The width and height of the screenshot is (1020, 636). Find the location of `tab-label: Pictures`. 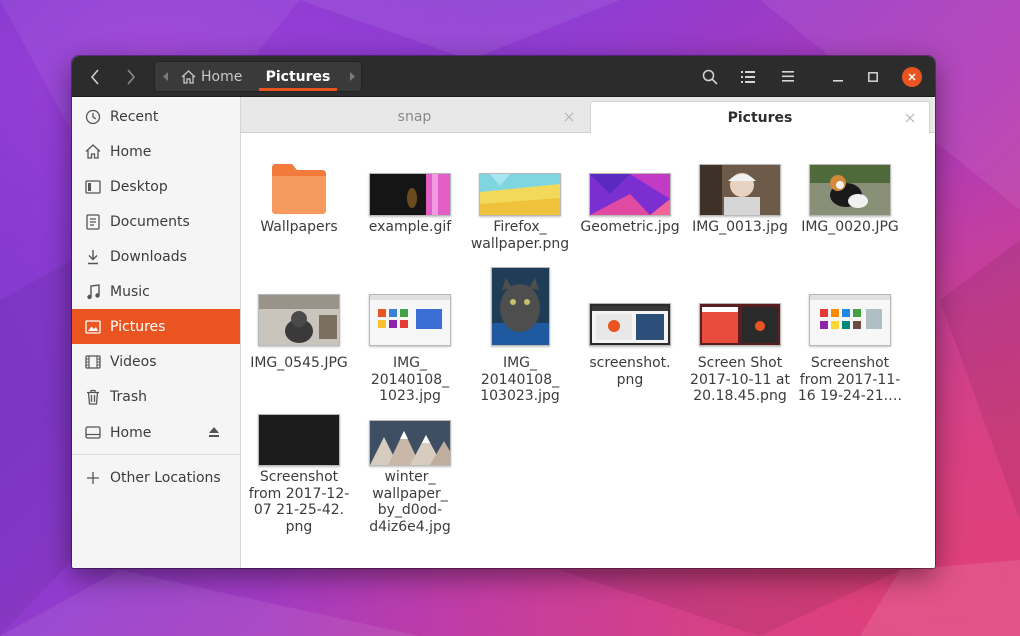

tab-label: Pictures is located at coordinates (760, 117).